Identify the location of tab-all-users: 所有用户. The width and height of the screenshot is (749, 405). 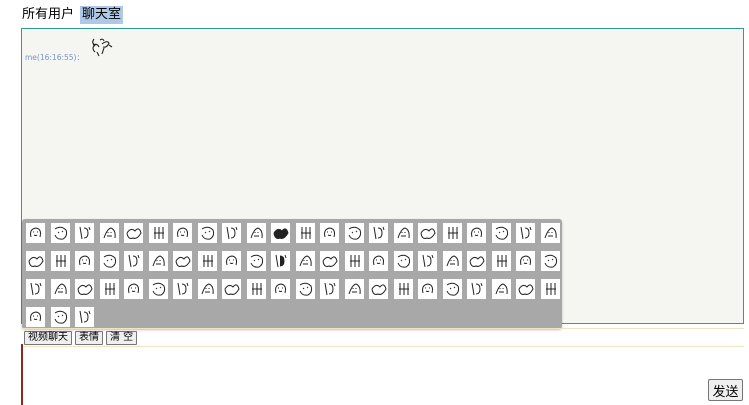
(48, 15).